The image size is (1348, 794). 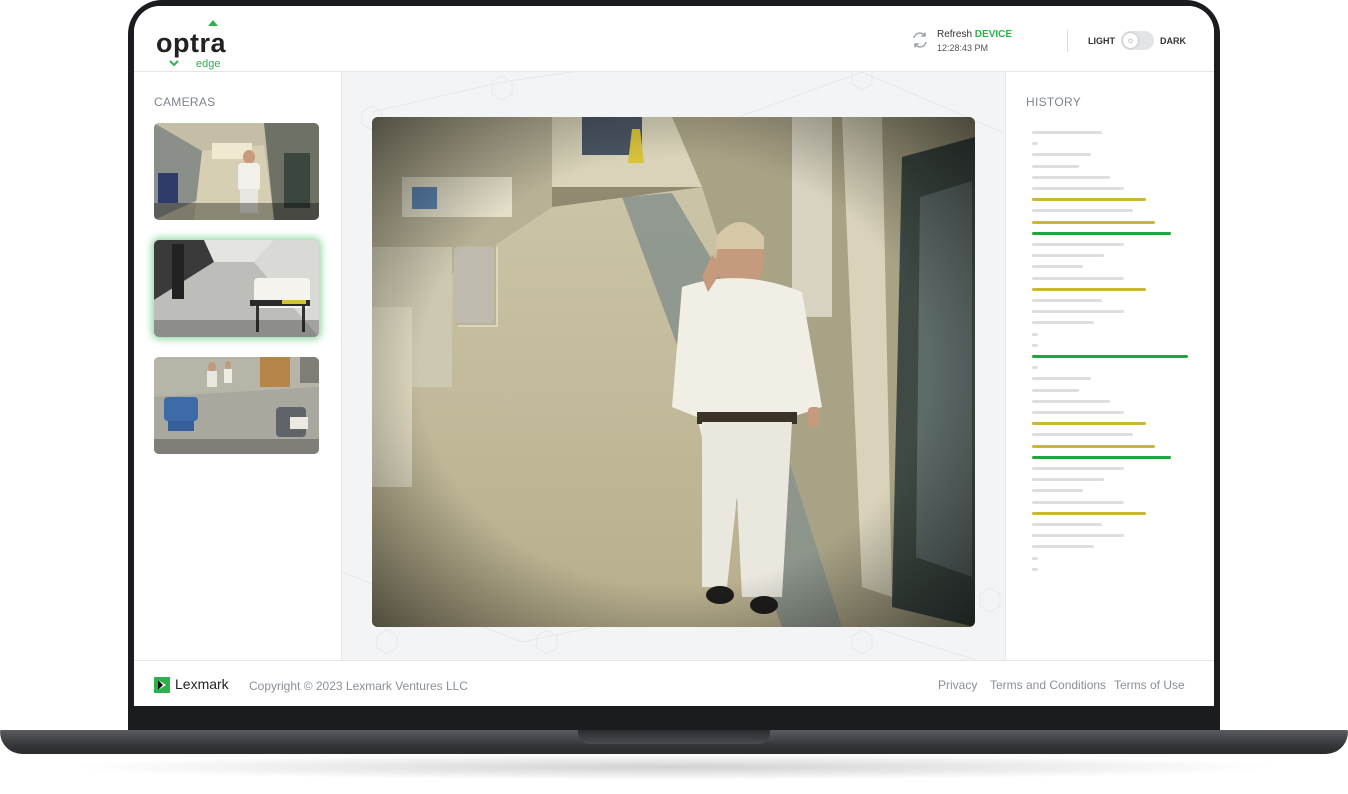 I want to click on camera-3-feed, so click(x=236, y=405).